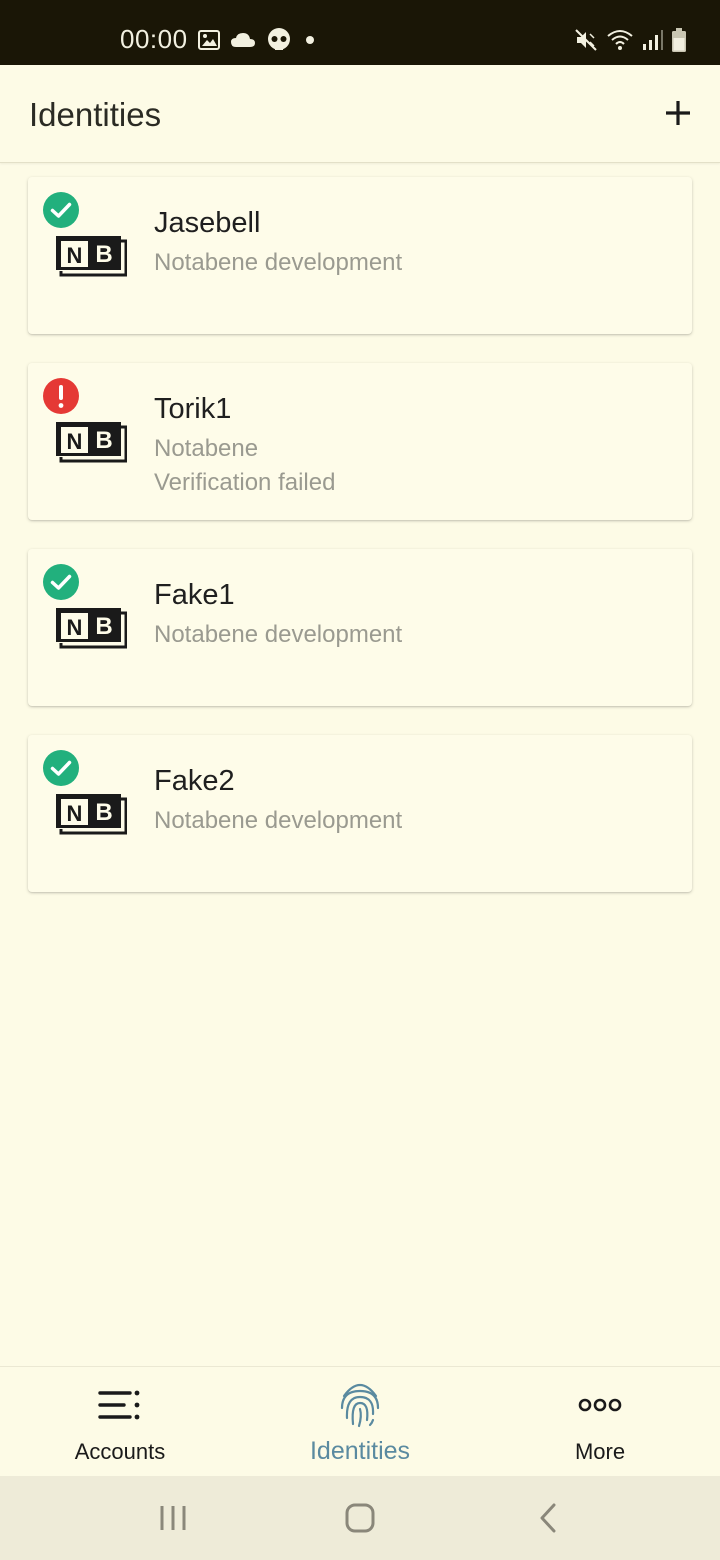  I want to click on home-icon, so click(360, 1520).